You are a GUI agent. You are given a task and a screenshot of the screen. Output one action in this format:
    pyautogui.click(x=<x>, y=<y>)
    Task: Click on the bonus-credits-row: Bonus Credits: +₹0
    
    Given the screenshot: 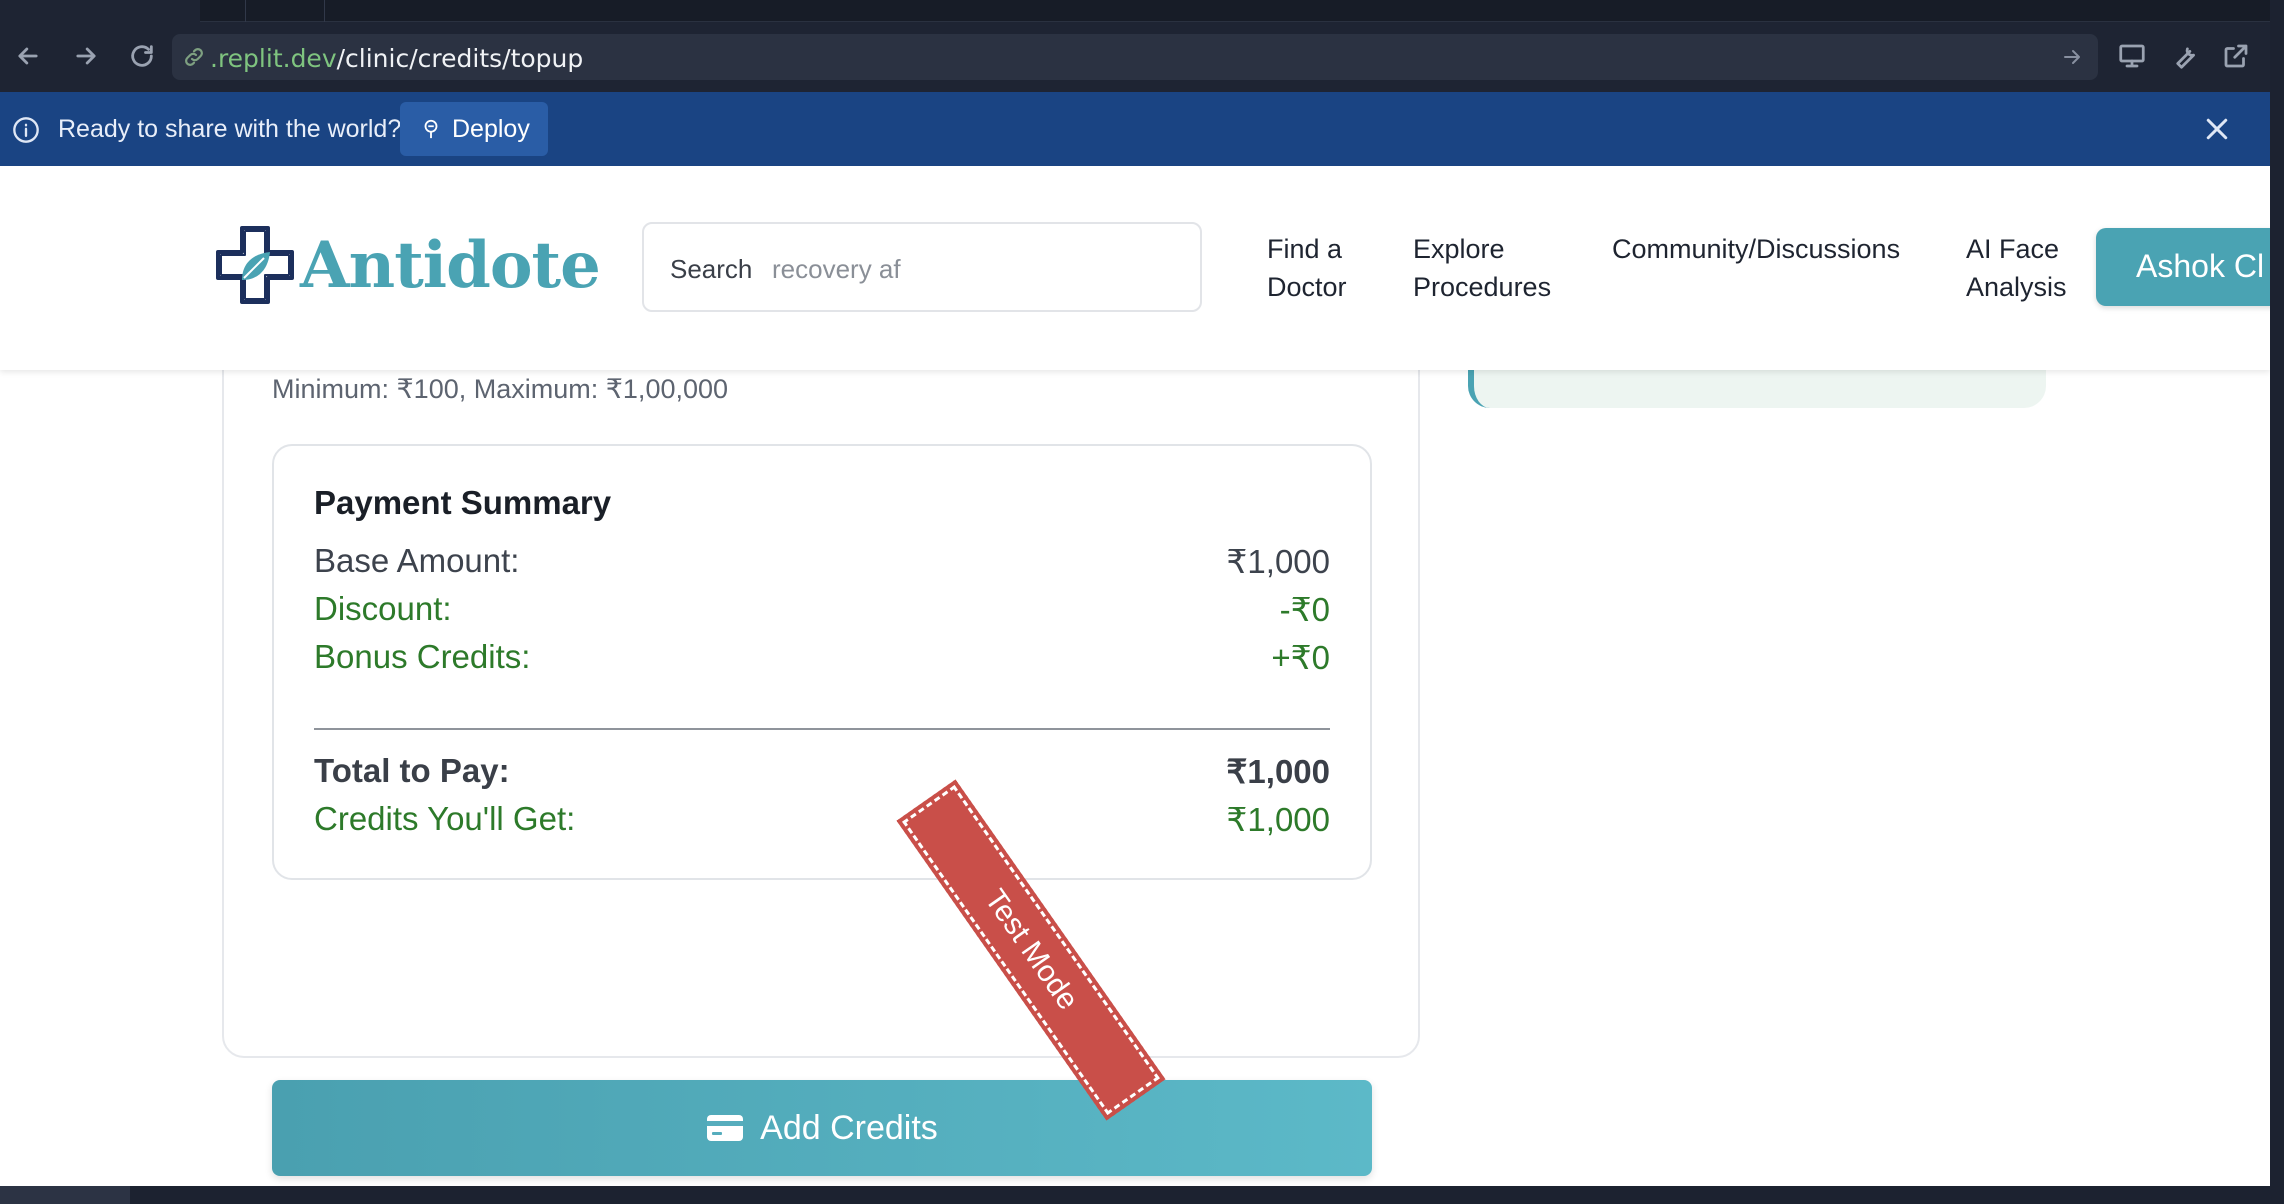 What is the action you would take?
    pyautogui.click(x=822, y=660)
    